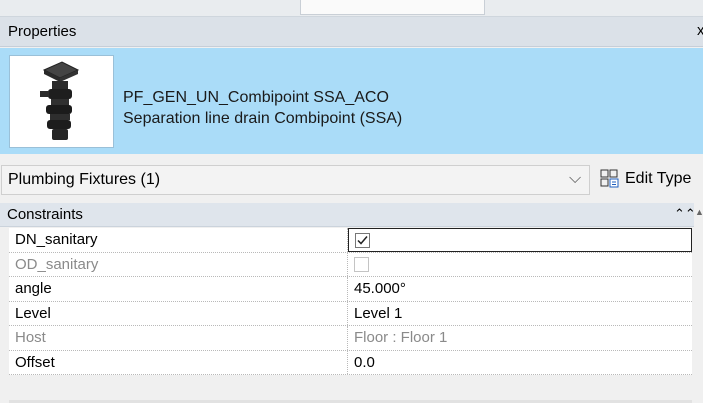 The image size is (703, 403). I want to click on close-icon: x, so click(700, 30).